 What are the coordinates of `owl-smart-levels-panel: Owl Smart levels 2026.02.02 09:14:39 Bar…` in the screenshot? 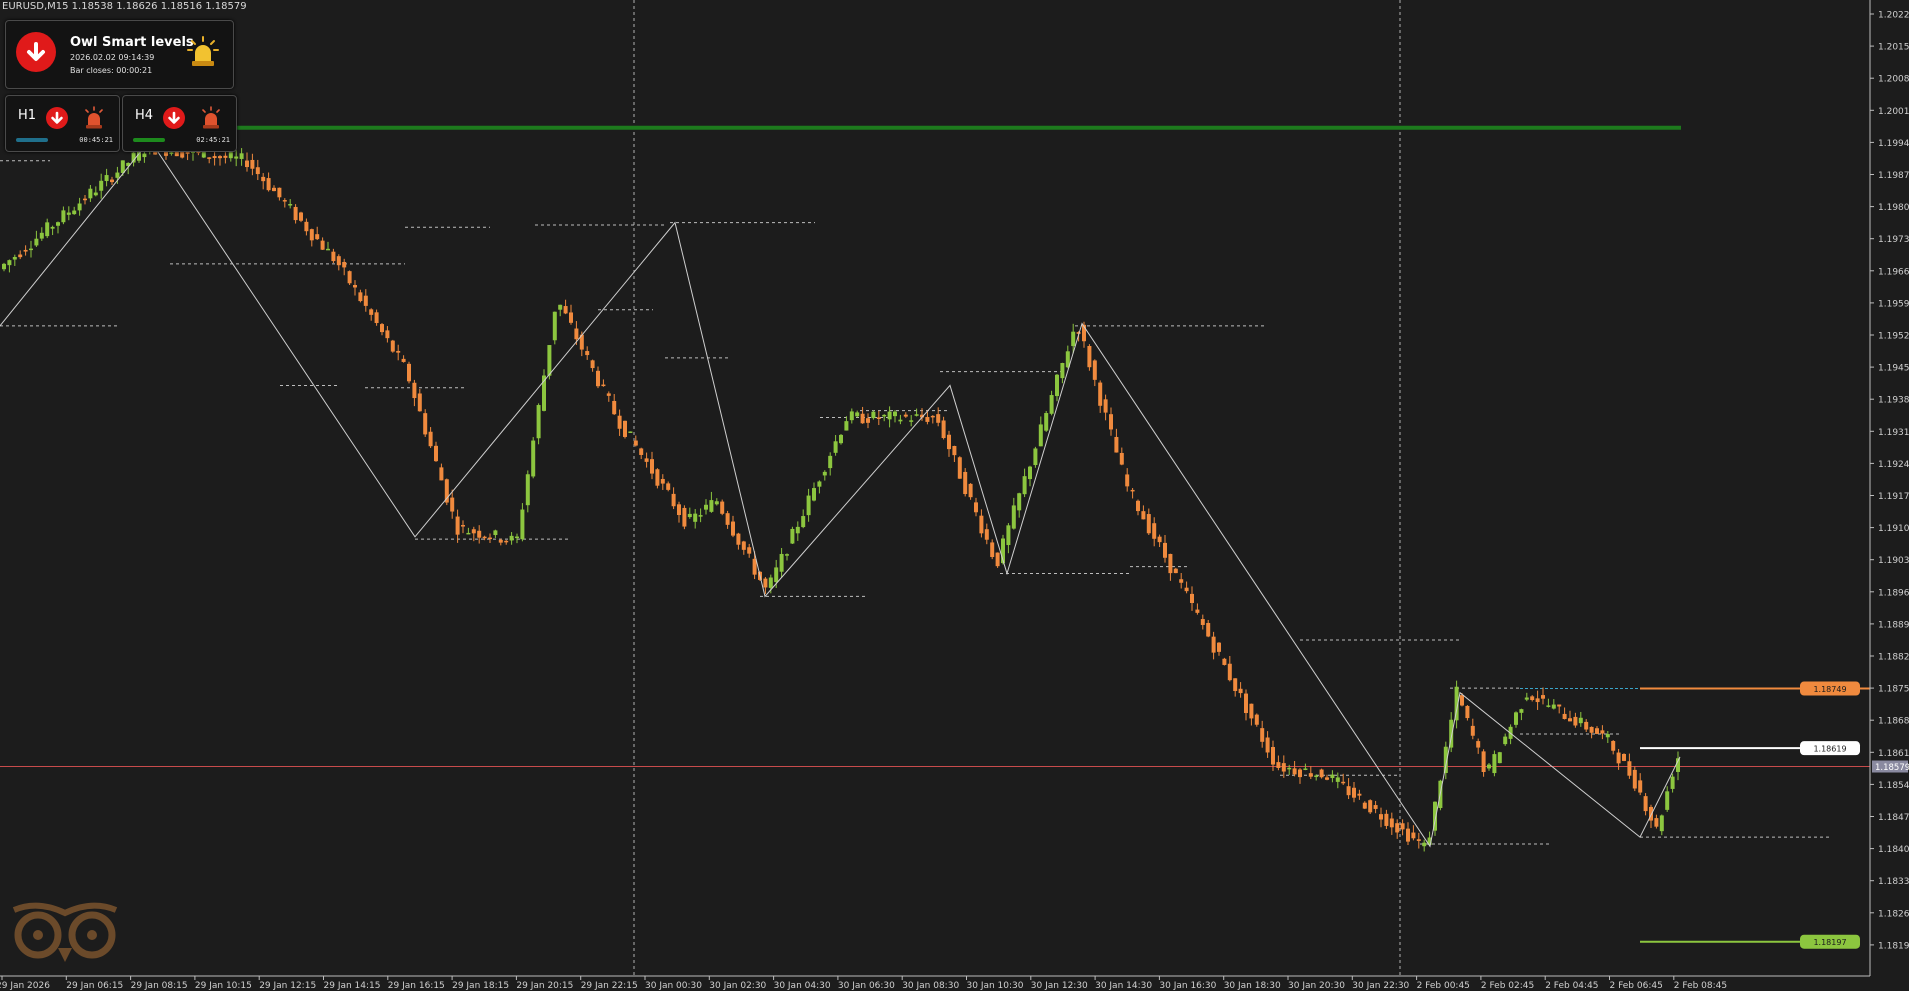 It's located at (119, 54).